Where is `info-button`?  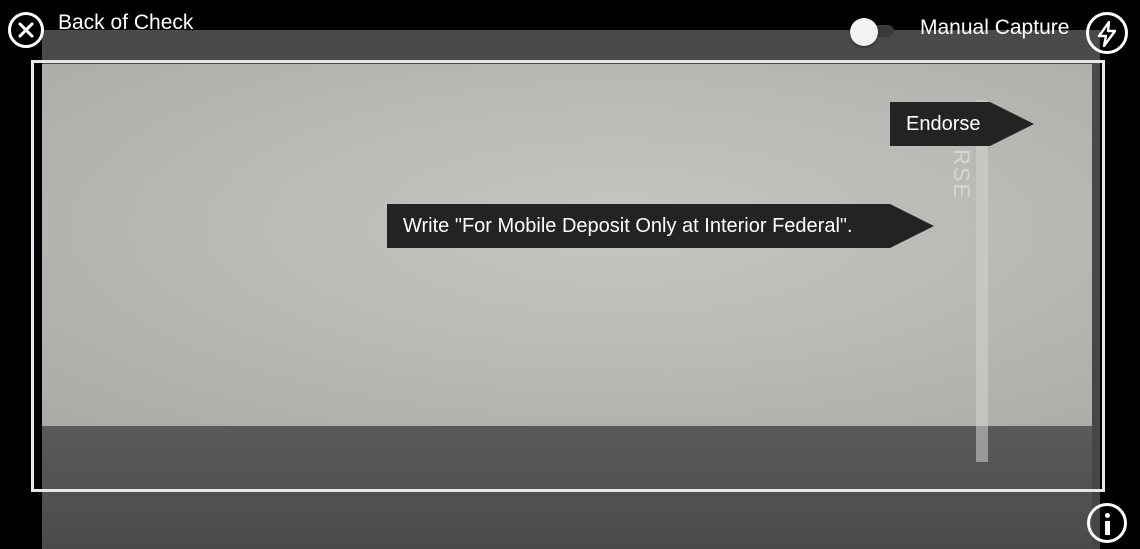 info-button is located at coordinates (1107, 523).